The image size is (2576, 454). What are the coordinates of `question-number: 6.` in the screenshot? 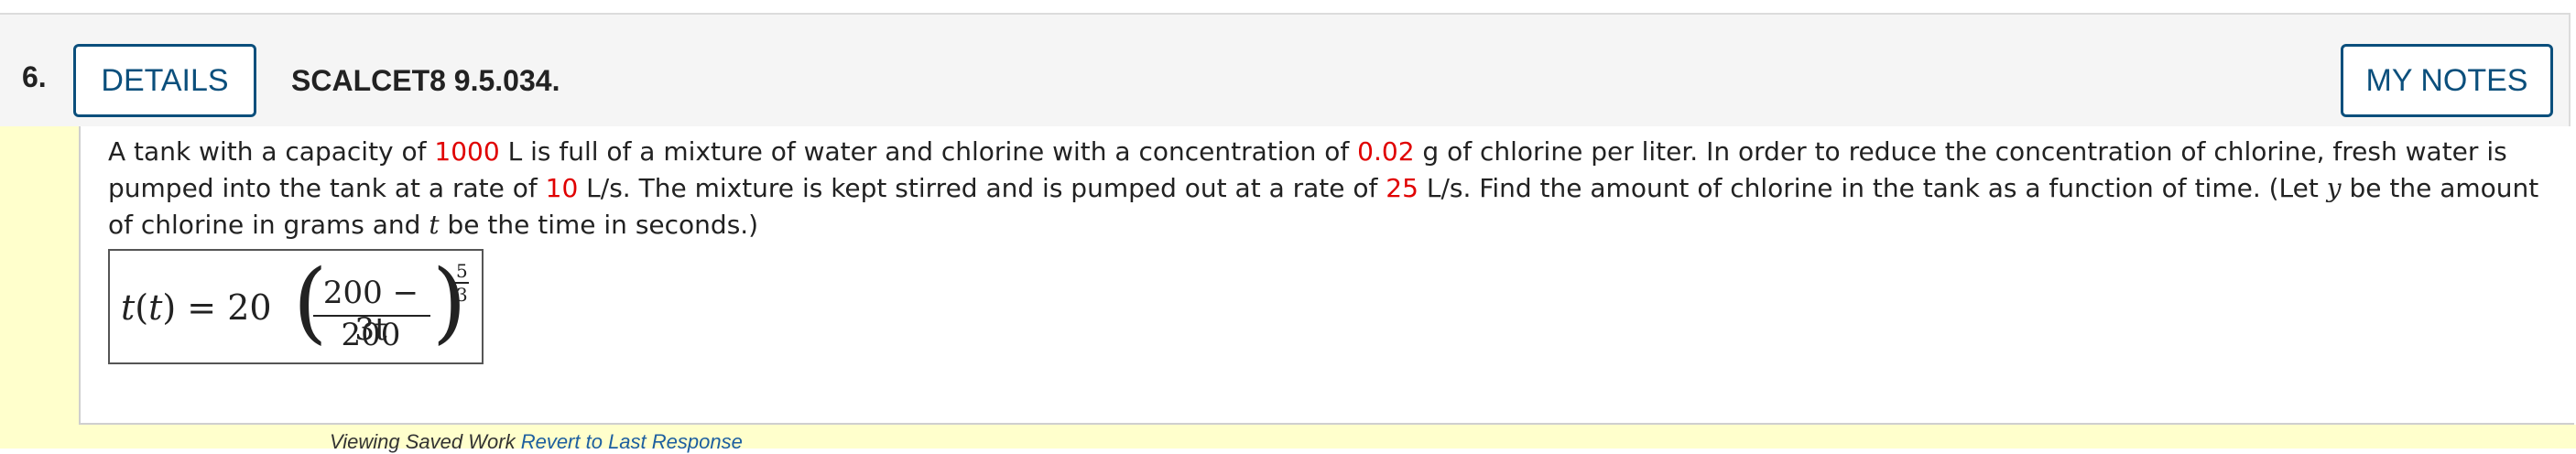 It's located at (34, 76).